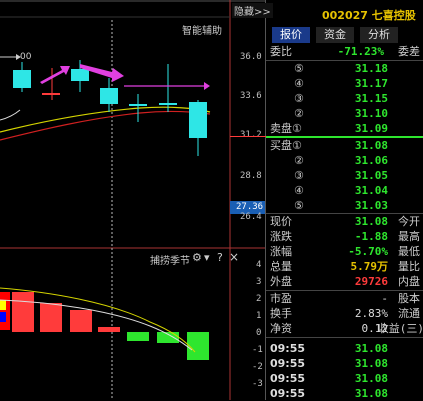 The image size is (423, 401). I want to click on indicator-label: 捕捞季节, so click(170, 259).